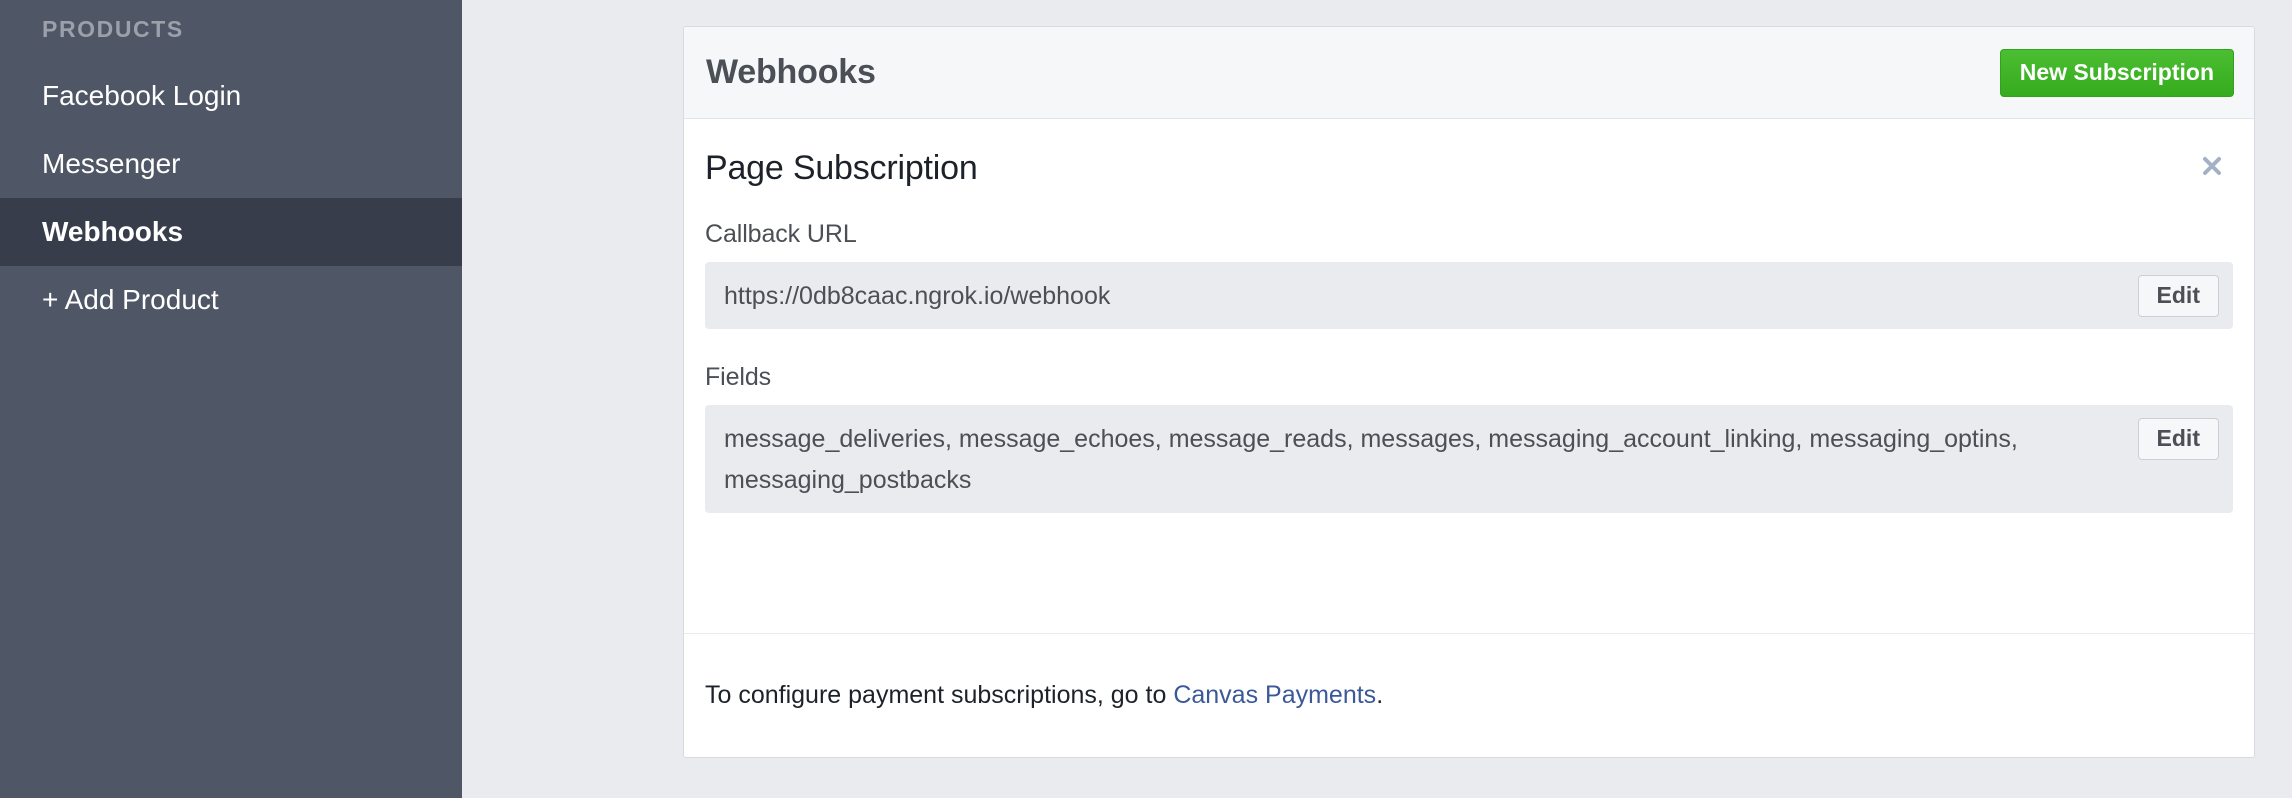 The width and height of the screenshot is (2292, 798). Describe the element at coordinates (231, 232) in the screenshot. I see `sidebar-item-webhooks: Webhooks` at that location.